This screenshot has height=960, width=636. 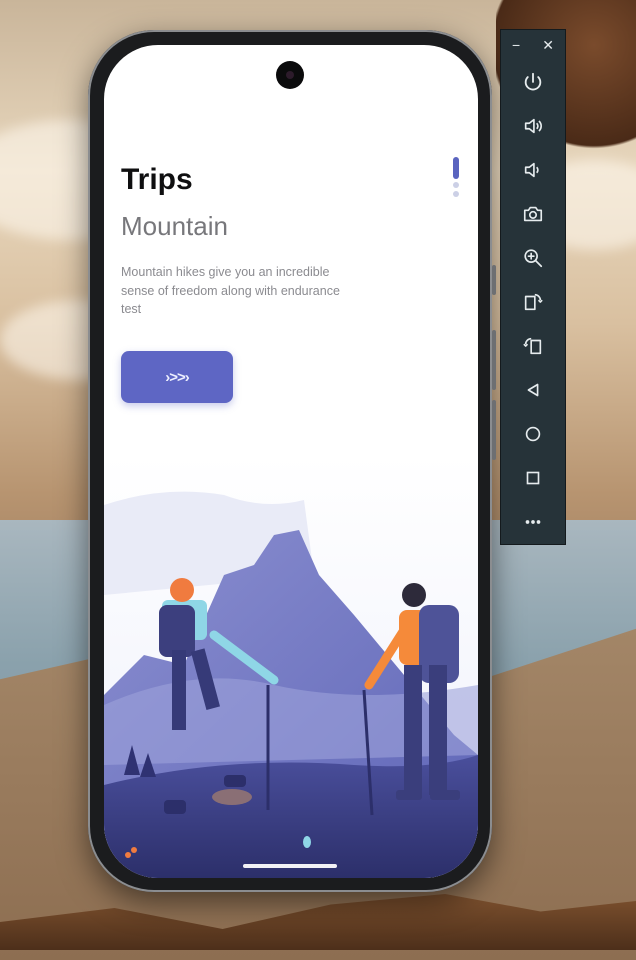 What do you see at coordinates (533, 45) in the screenshot?
I see `toolbar-window-controls: − ✕` at bounding box center [533, 45].